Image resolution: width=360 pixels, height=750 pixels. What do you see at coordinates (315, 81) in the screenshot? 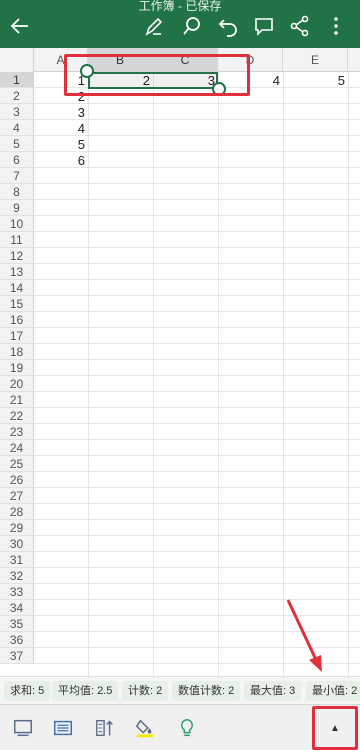
I see `cell-e1: 5` at bounding box center [315, 81].